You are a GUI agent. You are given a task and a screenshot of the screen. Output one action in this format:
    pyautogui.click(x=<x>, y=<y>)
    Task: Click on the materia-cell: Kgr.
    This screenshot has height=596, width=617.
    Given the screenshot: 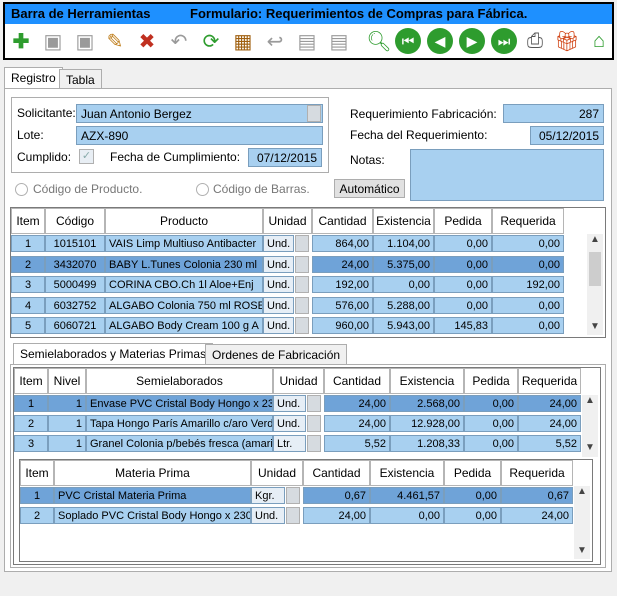 What is the action you would take?
    pyautogui.click(x=268, y=495)
    